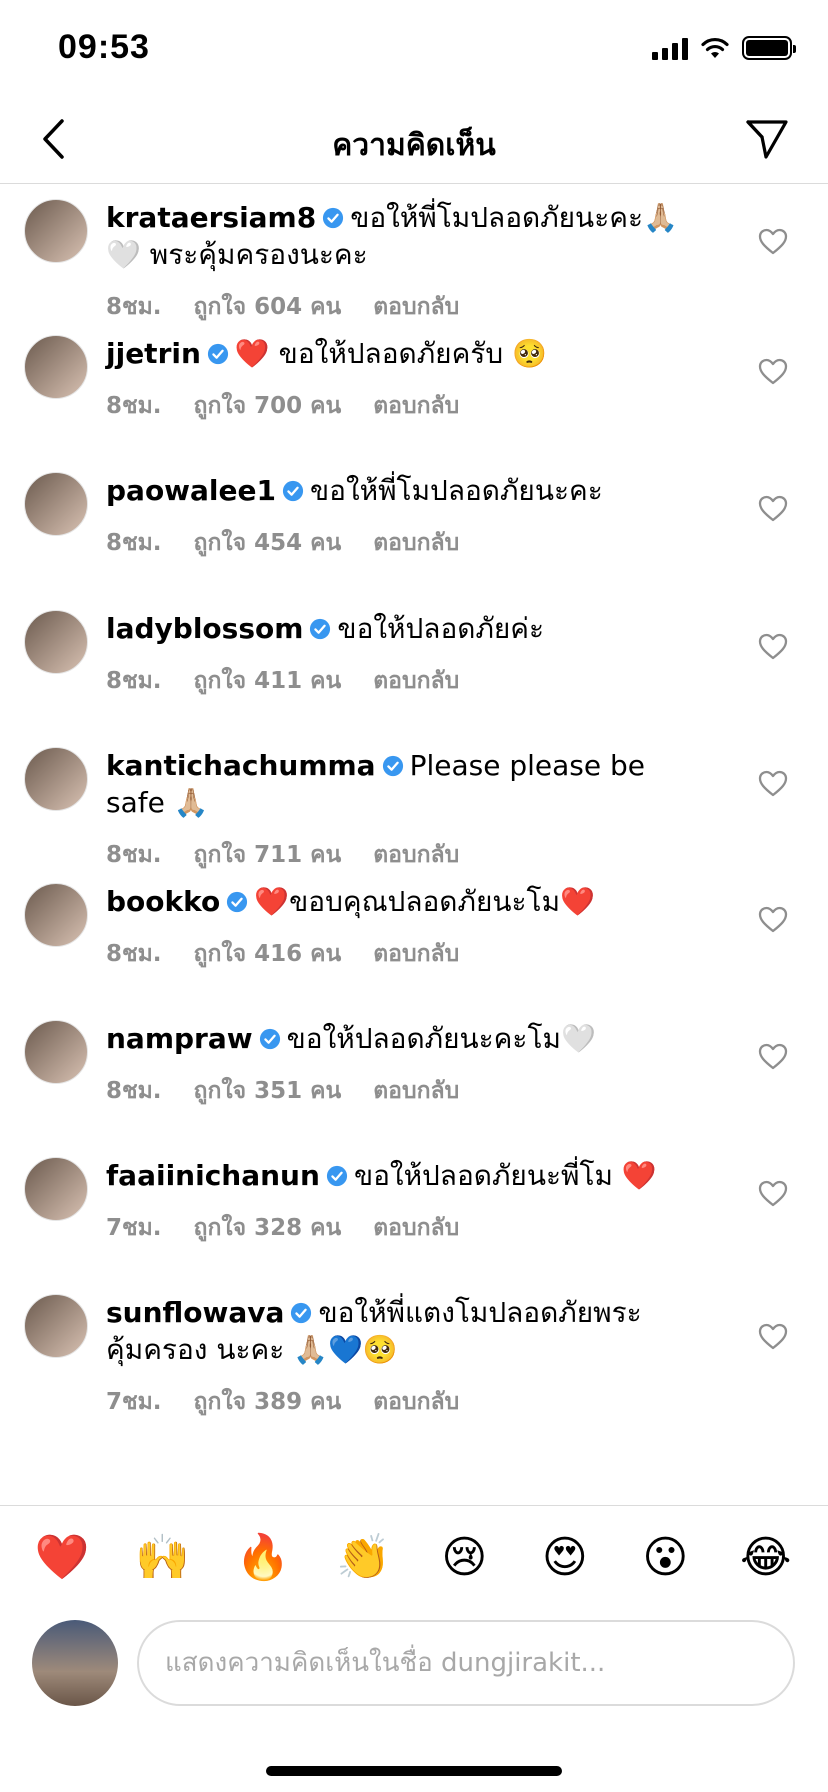 The image size is (828, 1792). Describe the element at coordinates (424, 901) in the screenshot. I see `comment-body: ❤️ขอบคุณปลอดภัยนะโม❤️` at that location.